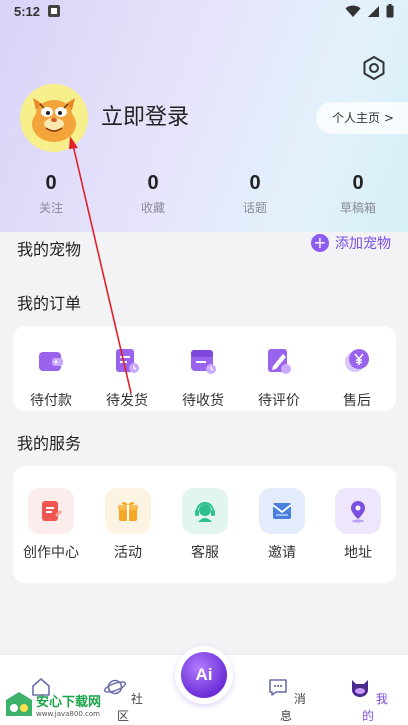  Describe the element at coordinates (68, 713) in the screenshot. I see `watermark-url: www.java800.com` at that location.